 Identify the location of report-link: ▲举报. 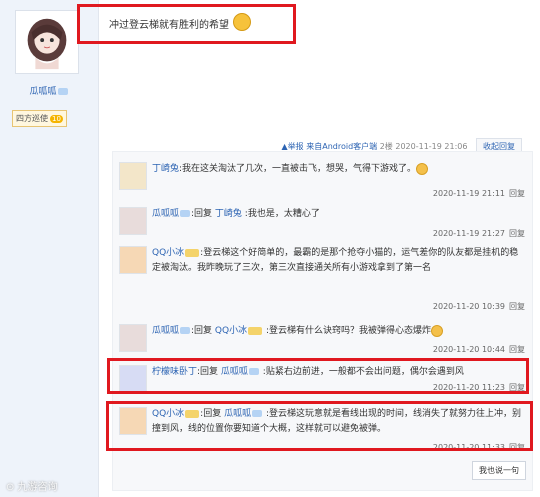
(293, 146).